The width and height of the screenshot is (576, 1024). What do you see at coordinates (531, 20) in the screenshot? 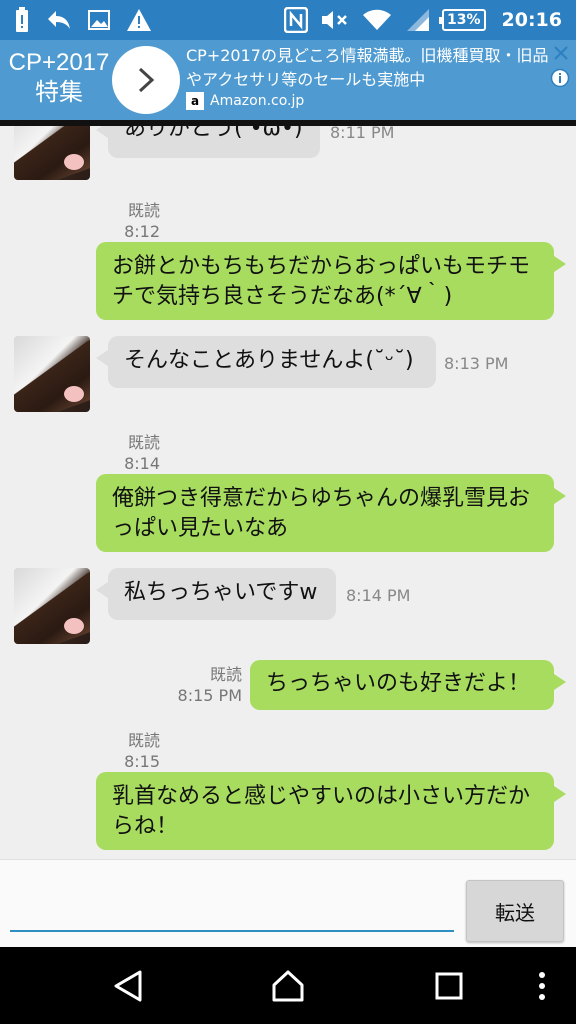
I see `clock: 20:16` at bounding box center [531, 20].